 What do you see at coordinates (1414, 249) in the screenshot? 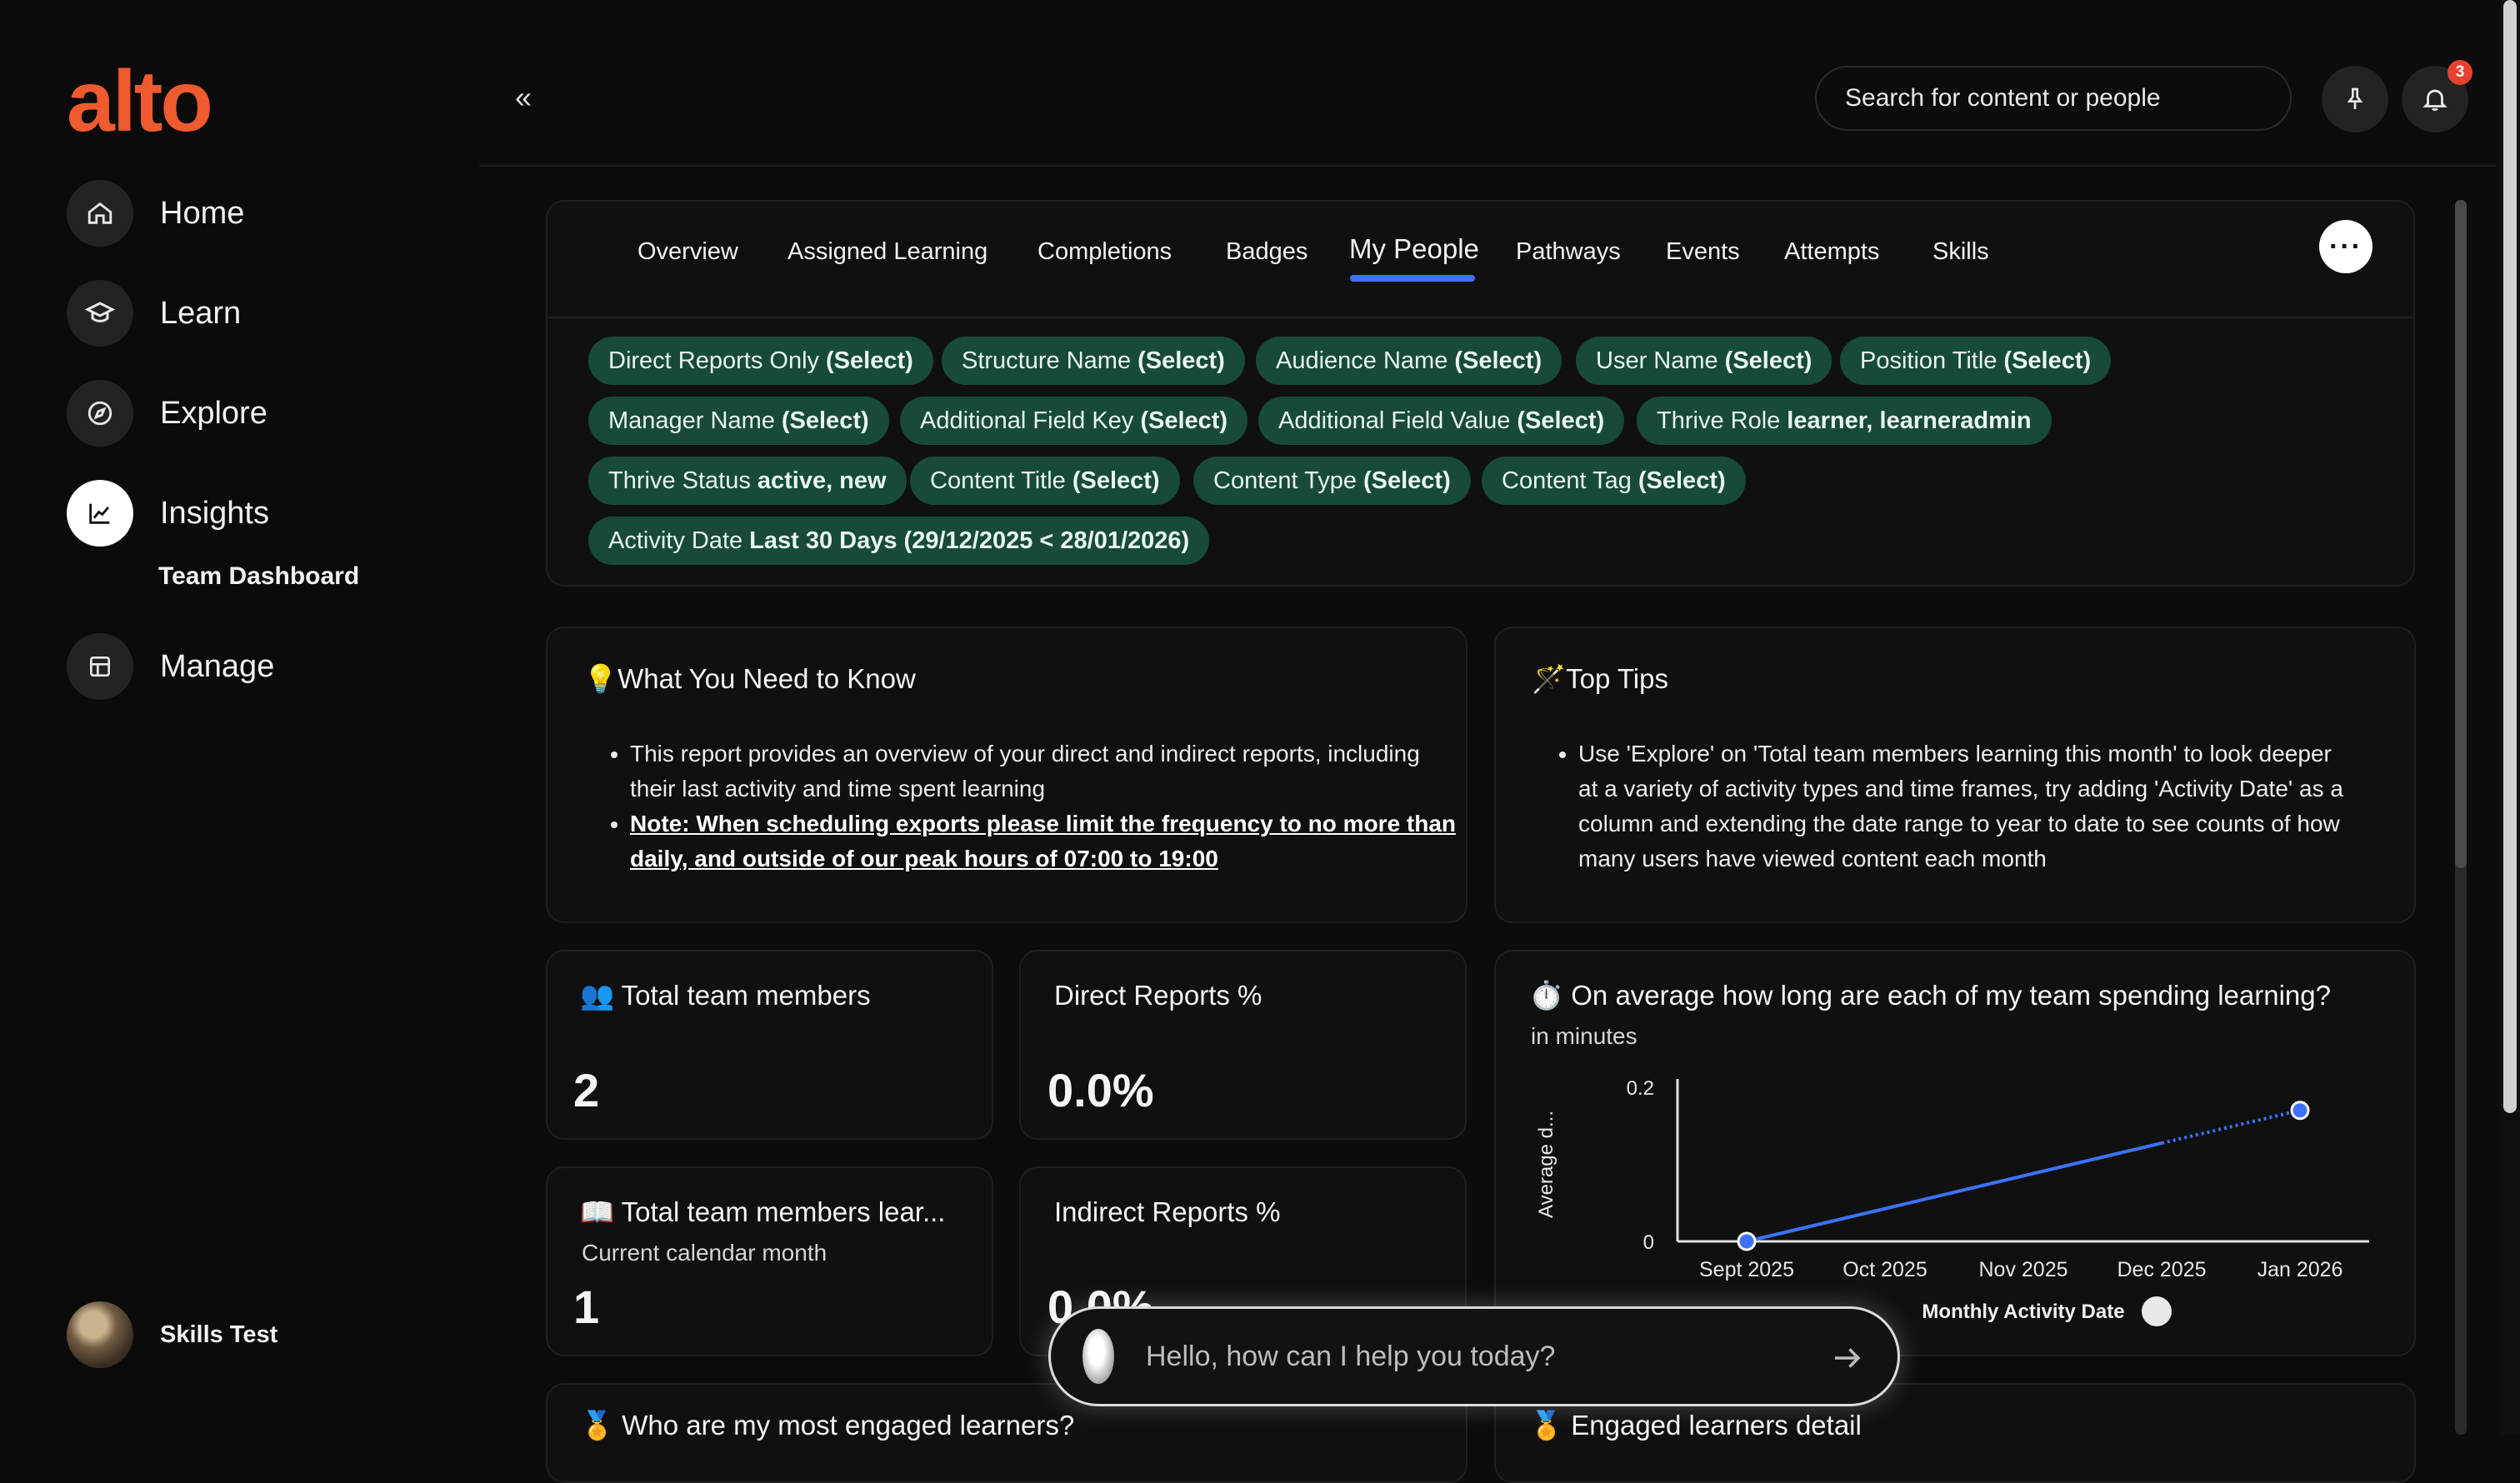
I see `tab-my-people: My People` at bounding box center [1414, 249].